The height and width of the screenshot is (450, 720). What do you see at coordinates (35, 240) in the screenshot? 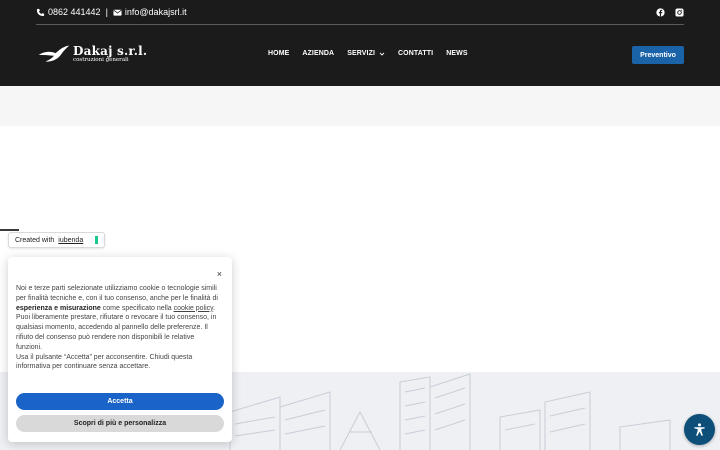
I see `iubenda-badge-prefix: Created with` at bounding box center [35, 240].